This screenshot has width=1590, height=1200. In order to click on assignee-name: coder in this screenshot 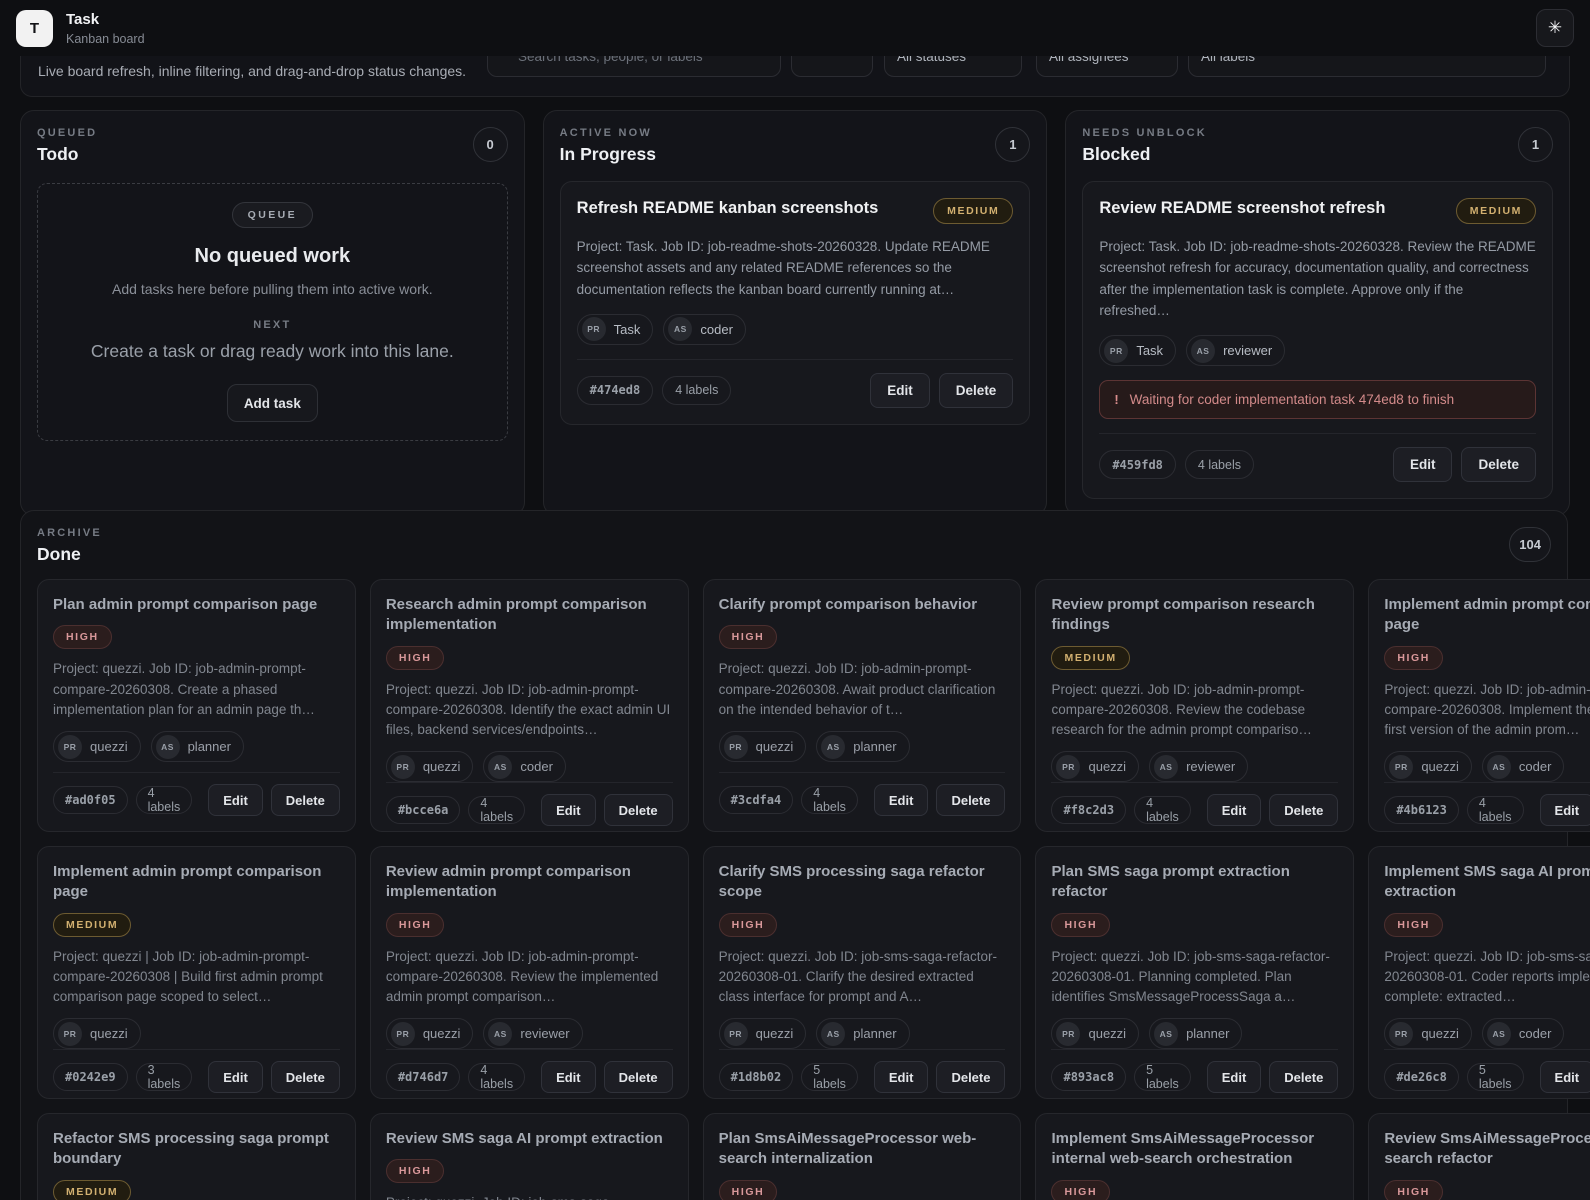, I will do `click(716, 329)`.